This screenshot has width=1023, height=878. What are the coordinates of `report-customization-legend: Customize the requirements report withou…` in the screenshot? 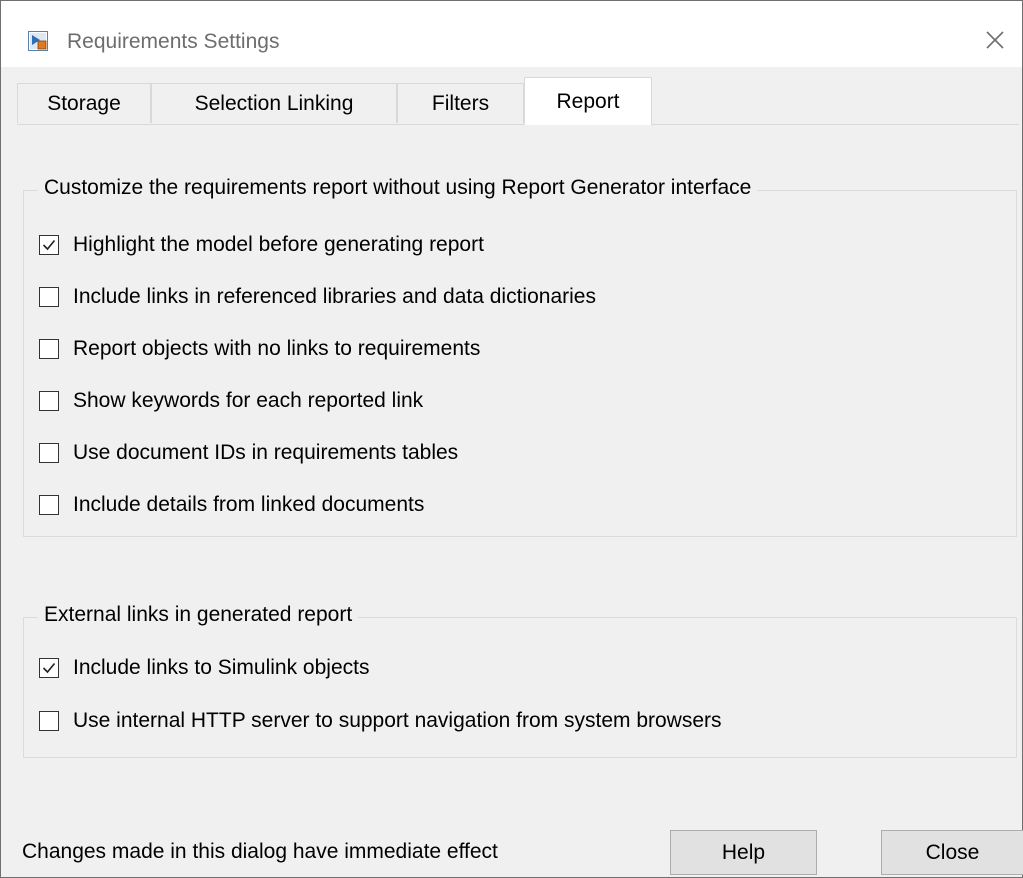 It's located at (398, 188).